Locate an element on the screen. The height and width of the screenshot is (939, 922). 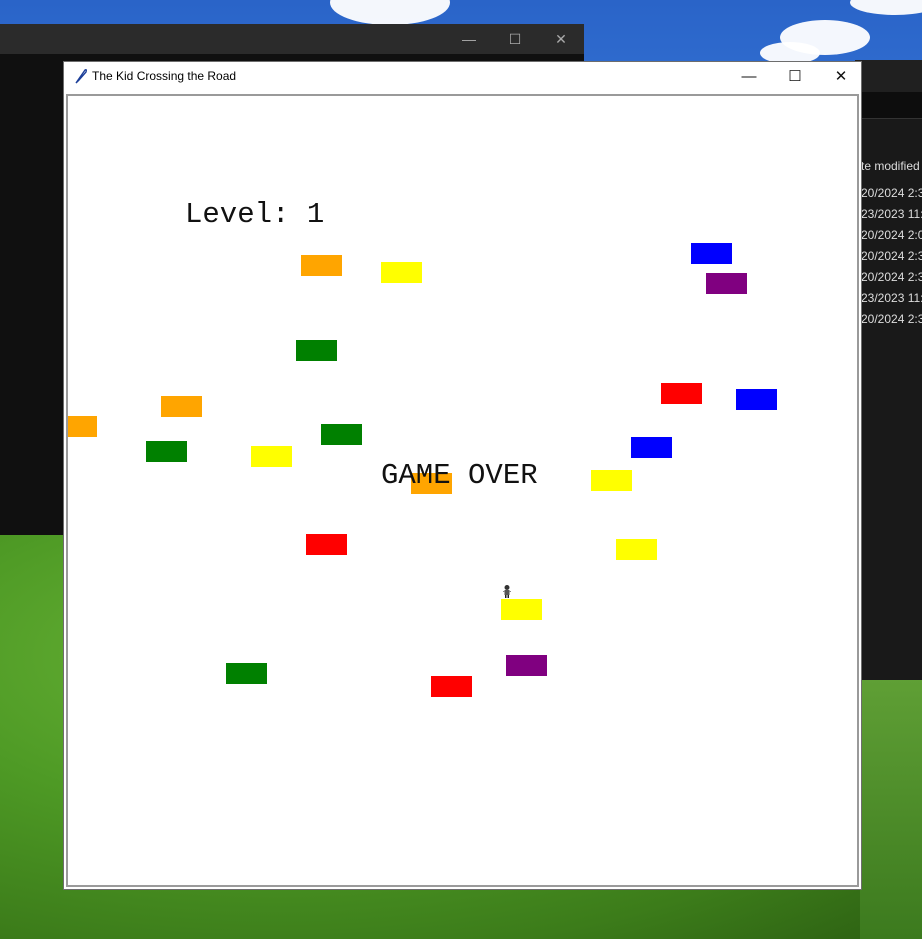
explorer-address-bar is located at coordinates (888, 105).